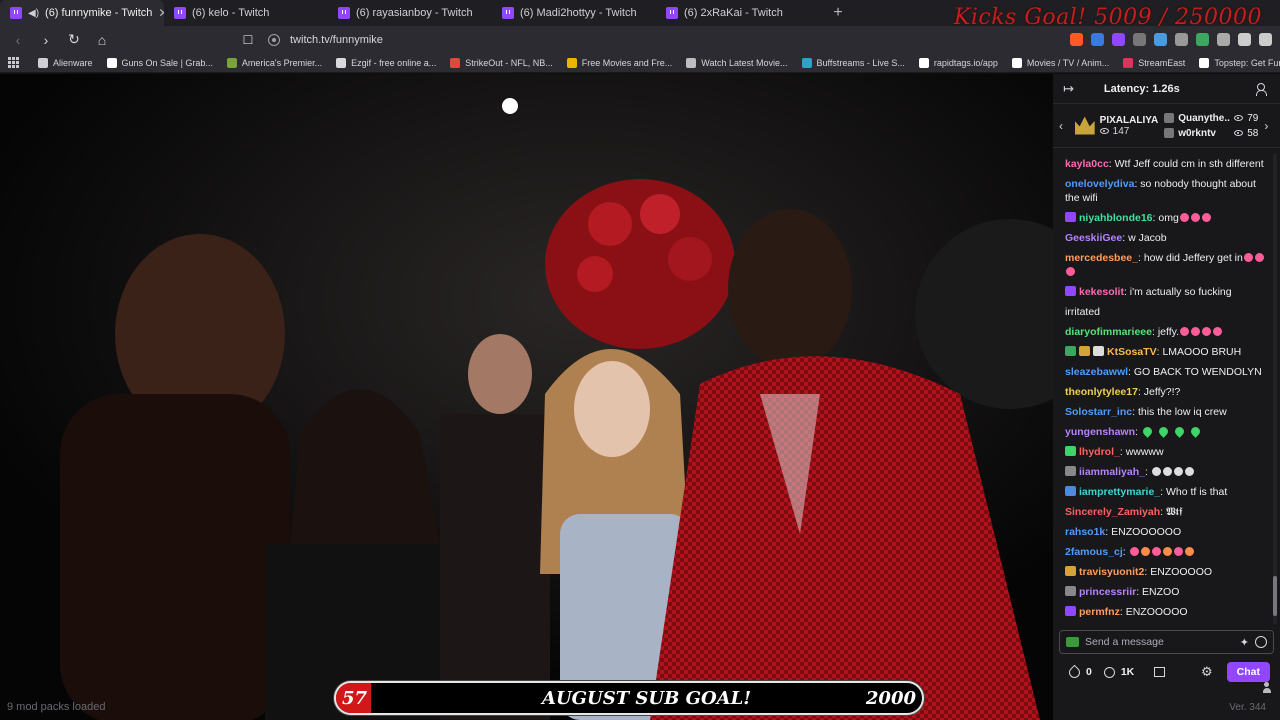 The image size is (1280, 720). Describe the element at coordinates (1099, 184) in the screenshot. I see `chat-username: onelovelydiva` at that location.